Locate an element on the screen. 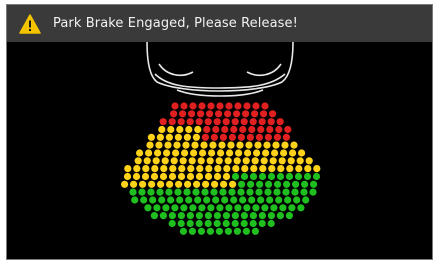  alert-message: Park Brake Engaged, Please Release! is located at coordinates (175, 23).